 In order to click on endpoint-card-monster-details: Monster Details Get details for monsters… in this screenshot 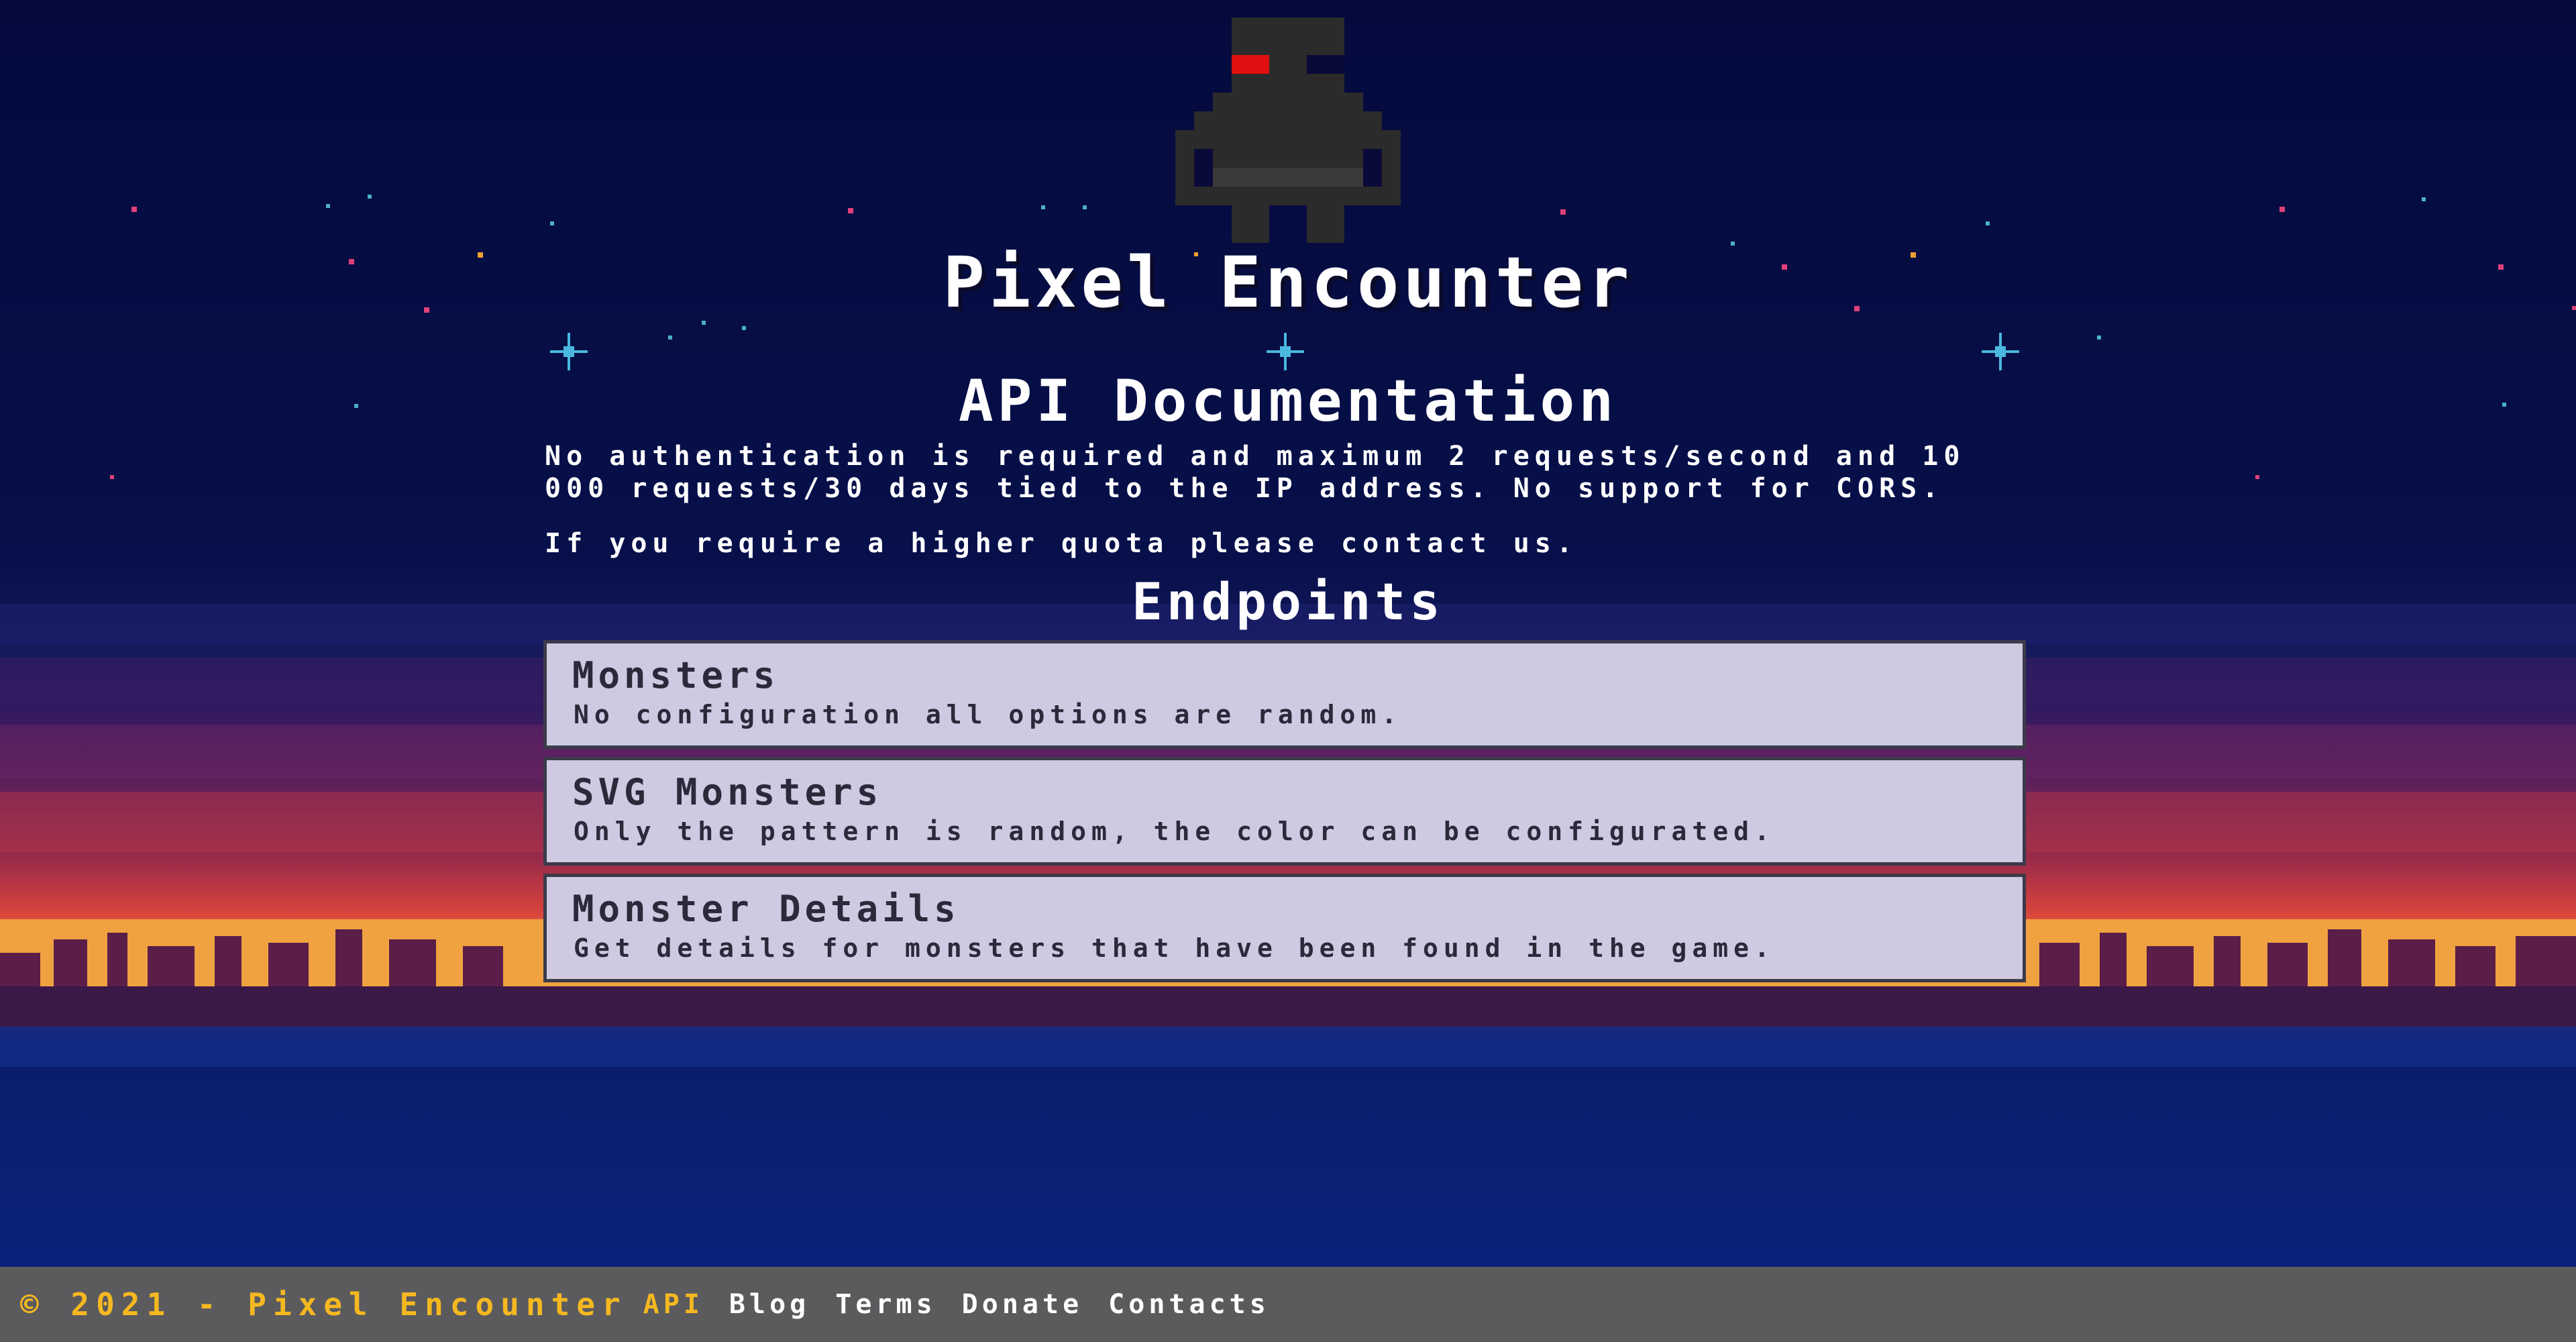, I will do `click(1284, 928)`.